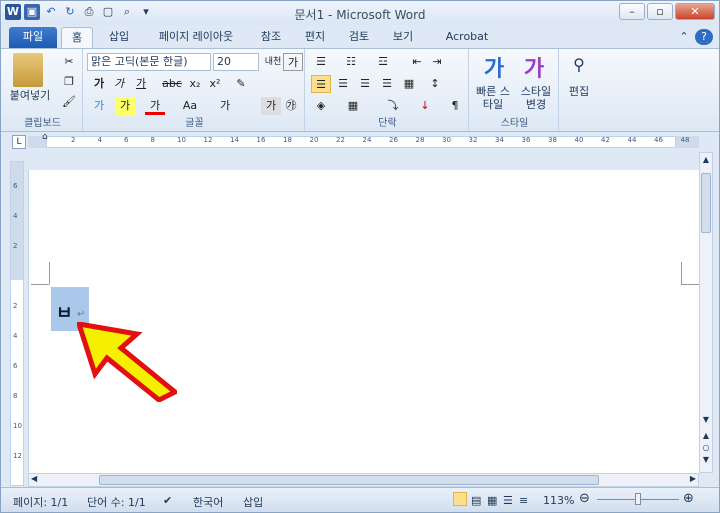 The image size is (720, 513). What do you see at coordinates (417, 62) in the screenshot?
I see `decrease-indent-icon: ⇤` at bounding box center [417, 62].